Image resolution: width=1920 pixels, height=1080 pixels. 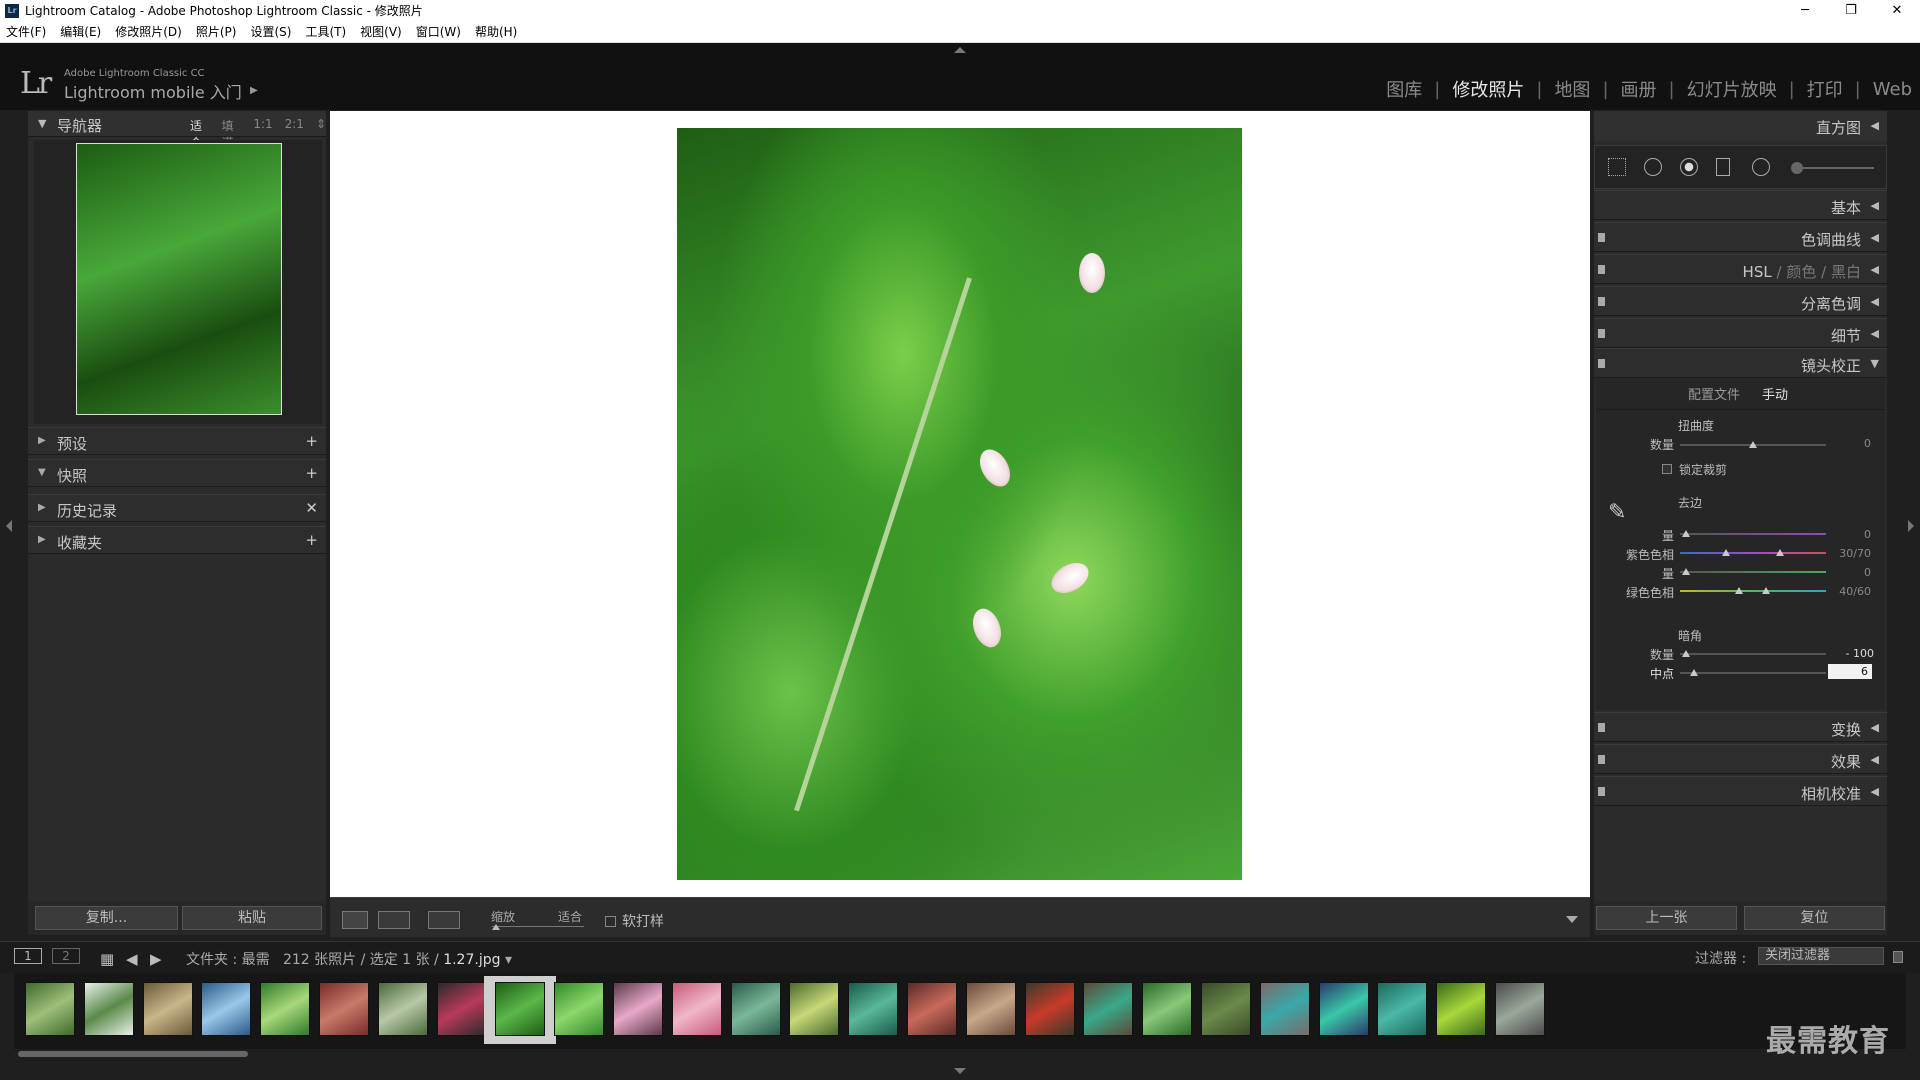 What do you see at coordinates (311, 508) in the screenshot?
I see `clear-icon: ✕` at bounding box center [311, 508].